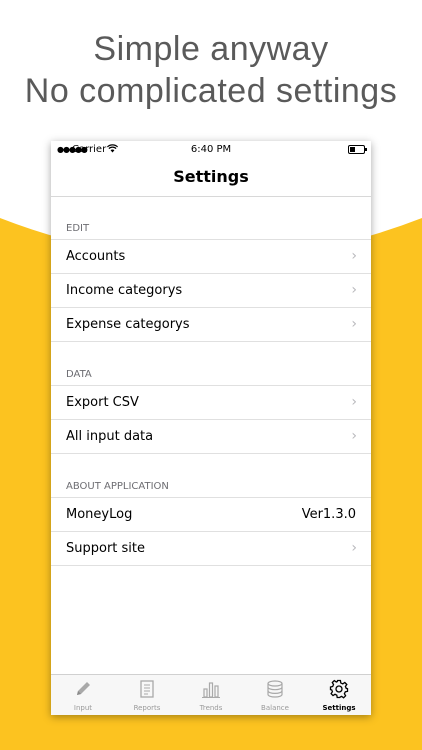 The height and width of the screenshot is (750, 422). Describe the element at coordinates (211, 708) in the screenshot. I see `tab-label: Trends` at that location.